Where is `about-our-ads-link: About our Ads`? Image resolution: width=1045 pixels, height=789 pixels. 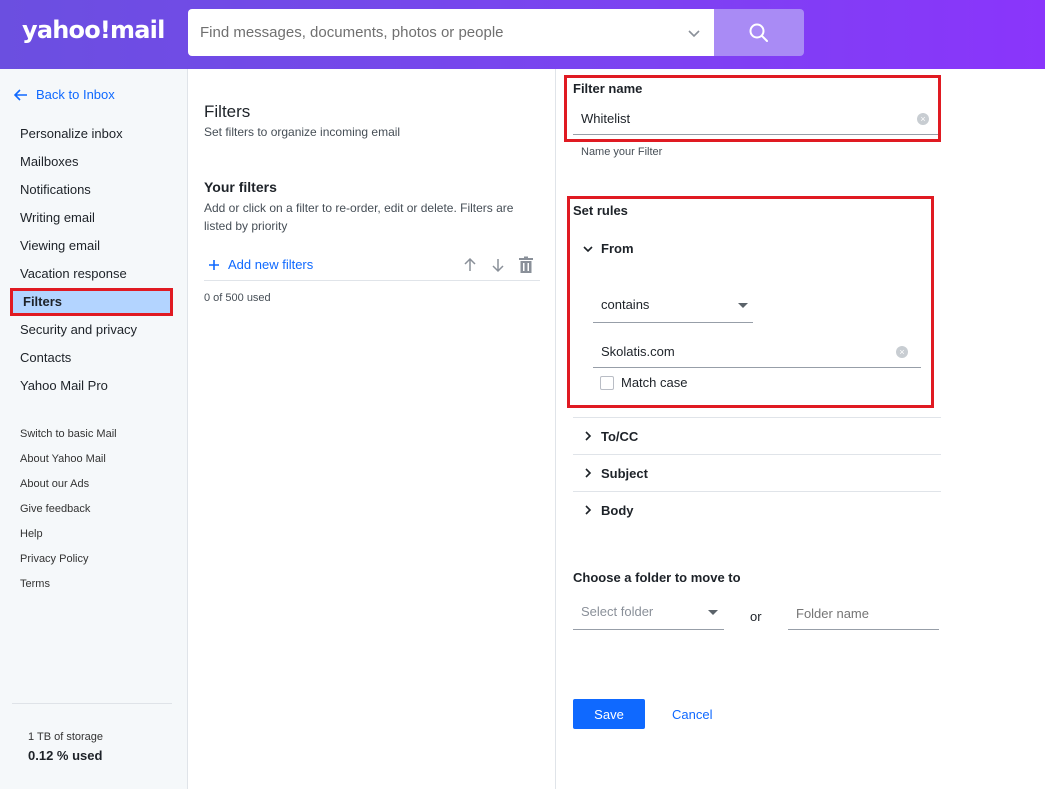 about-our-ads-link: About our Ads is located at coordinates (68, 484).